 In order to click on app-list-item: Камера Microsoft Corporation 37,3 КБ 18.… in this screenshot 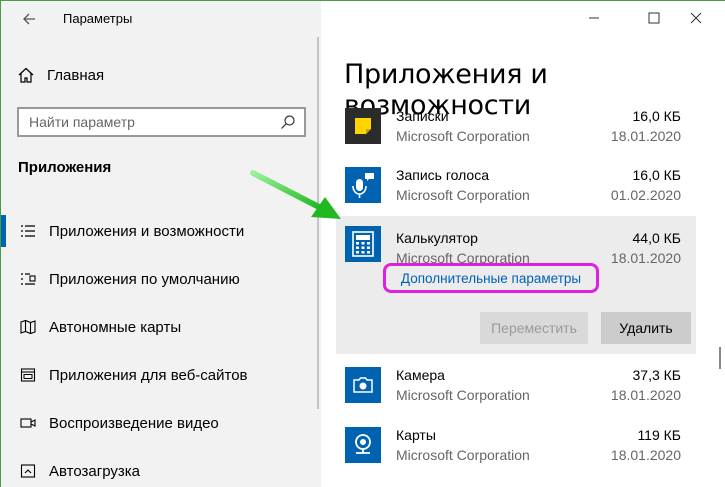, I will do `click(516, 391)`.